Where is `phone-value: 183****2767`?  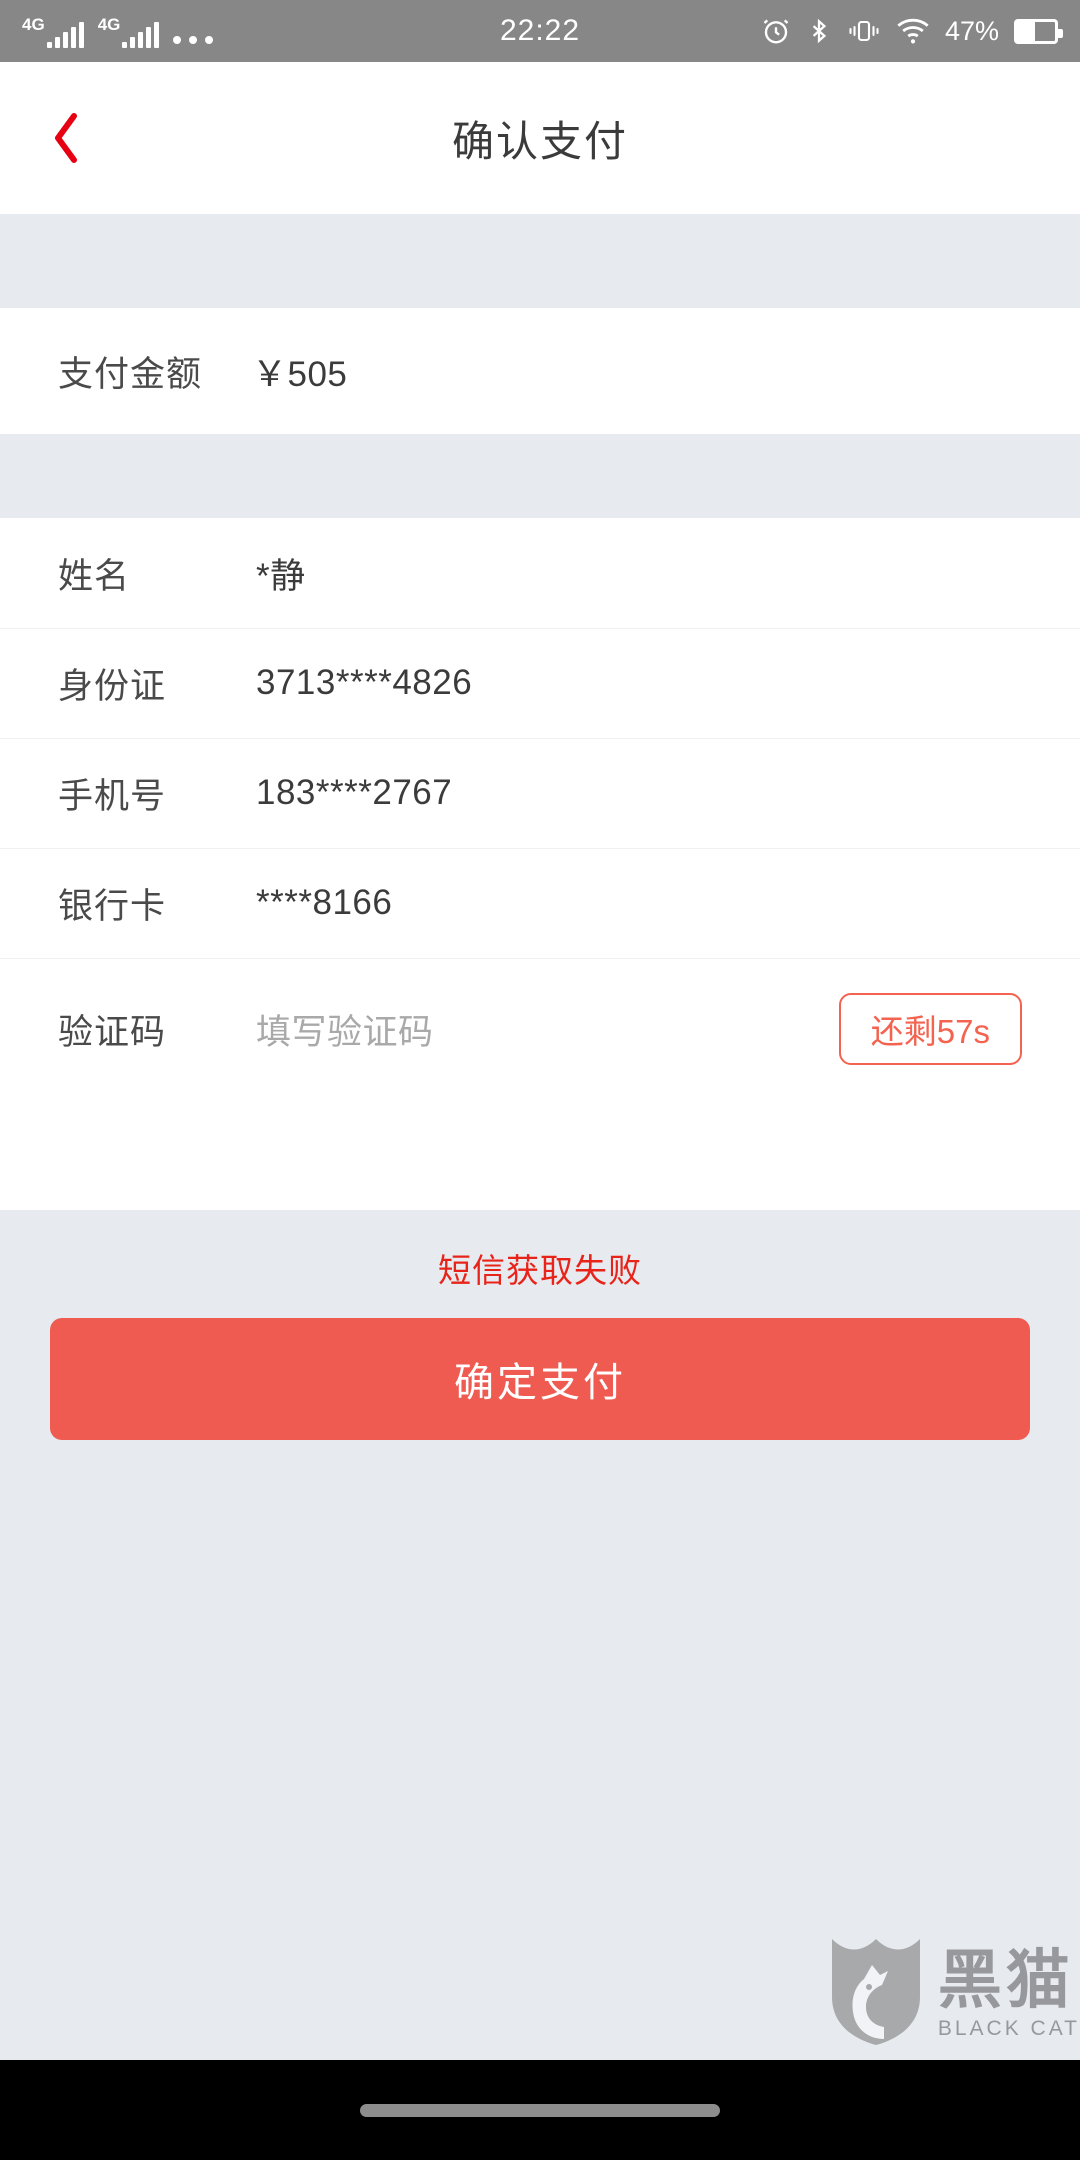 phone-value: 183****2767 is located at coordinates (354, 792).